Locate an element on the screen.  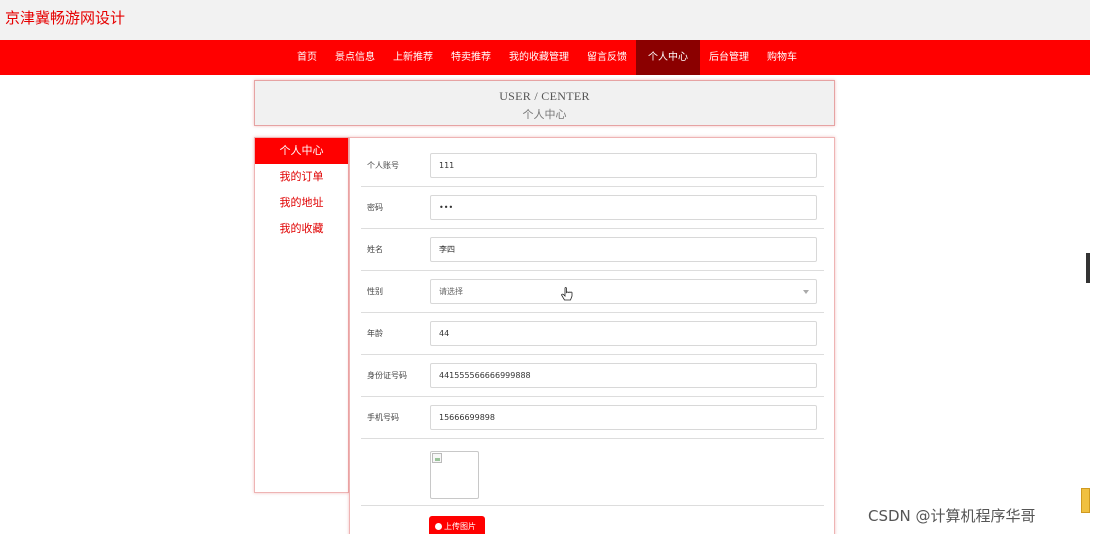
gender-select-value: 请选择 is located at coordinates (451, 291).